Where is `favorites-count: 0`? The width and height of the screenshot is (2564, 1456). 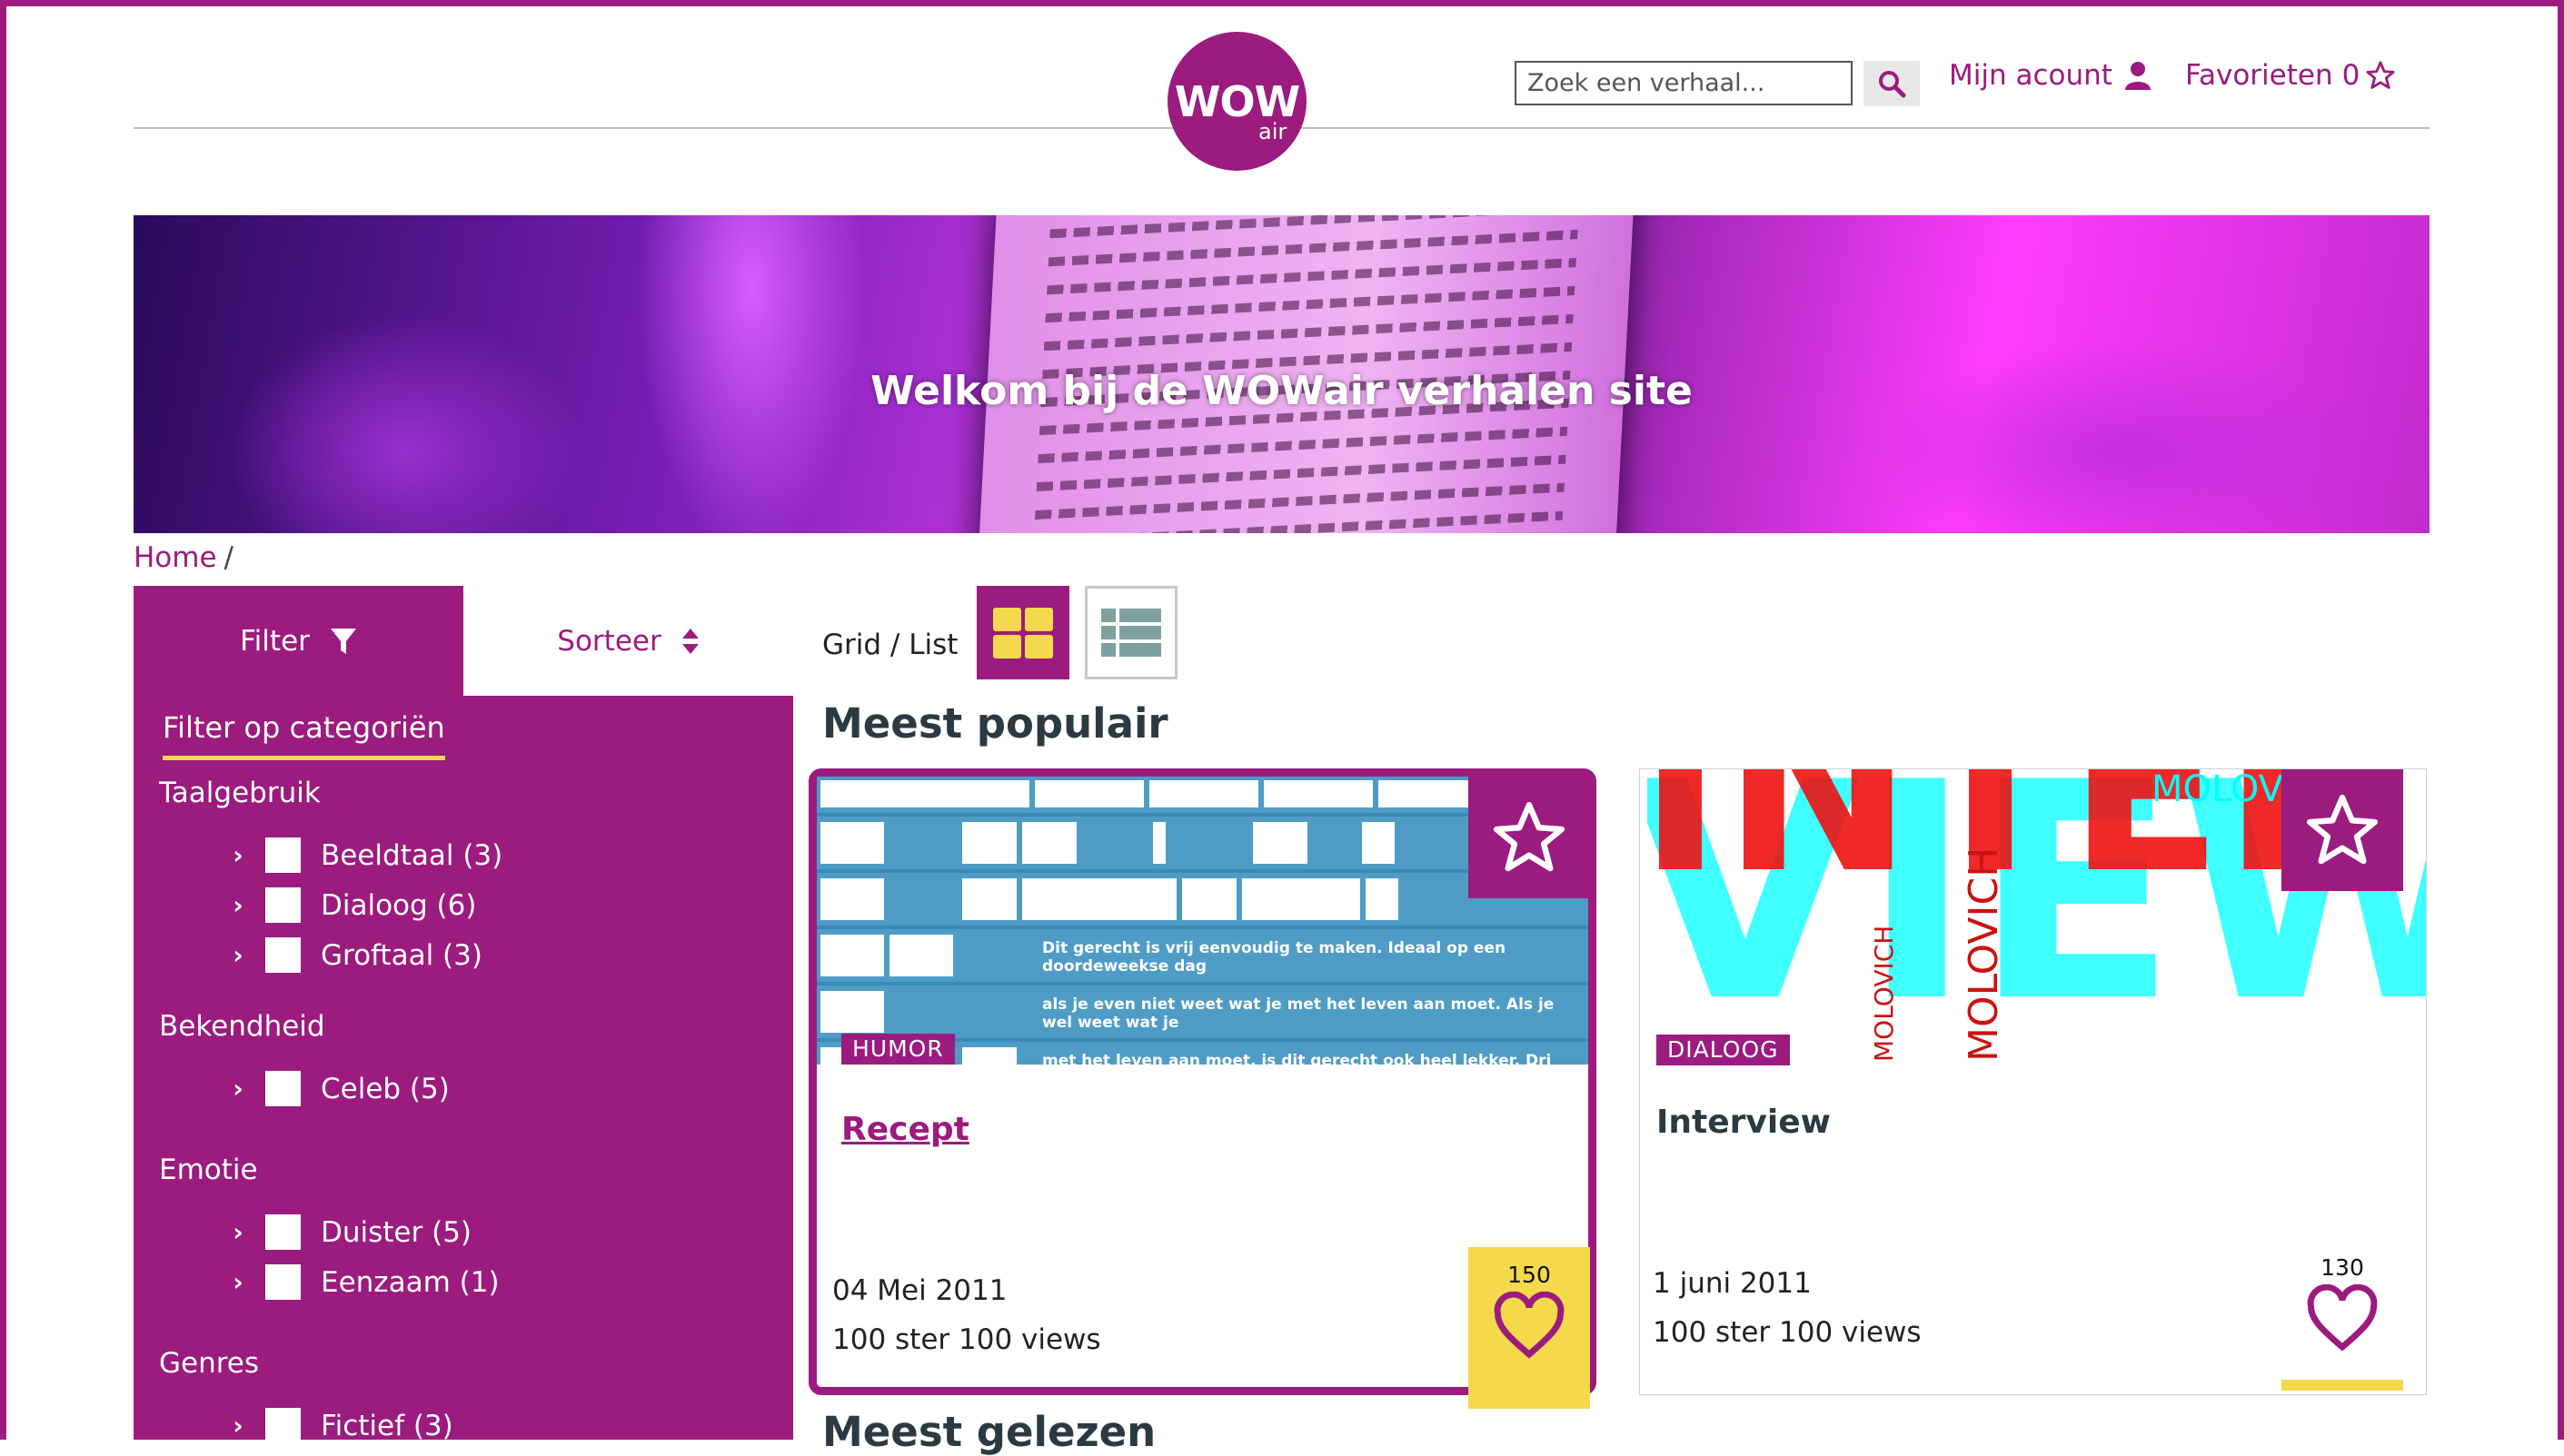
favorites-count: 0 is located at coordinates (2350, 75).